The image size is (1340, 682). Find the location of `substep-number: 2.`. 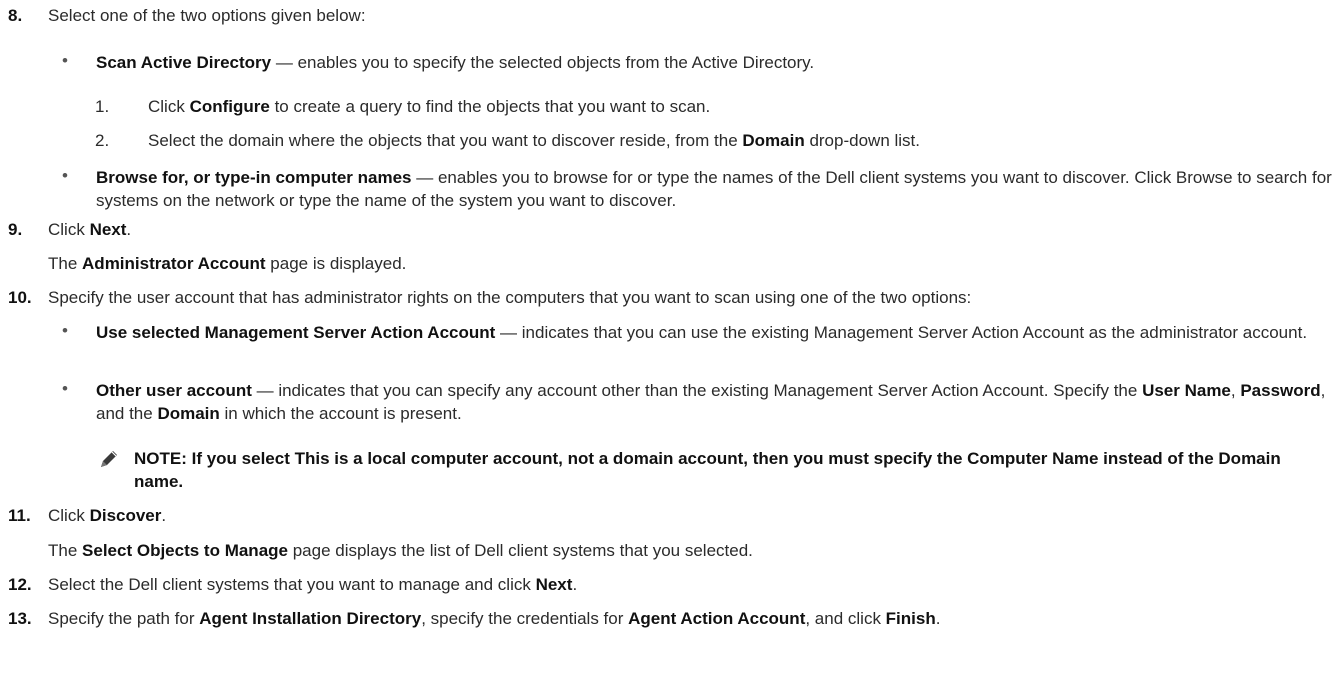

substep-number: 2. is located at coordinates (102, 140).